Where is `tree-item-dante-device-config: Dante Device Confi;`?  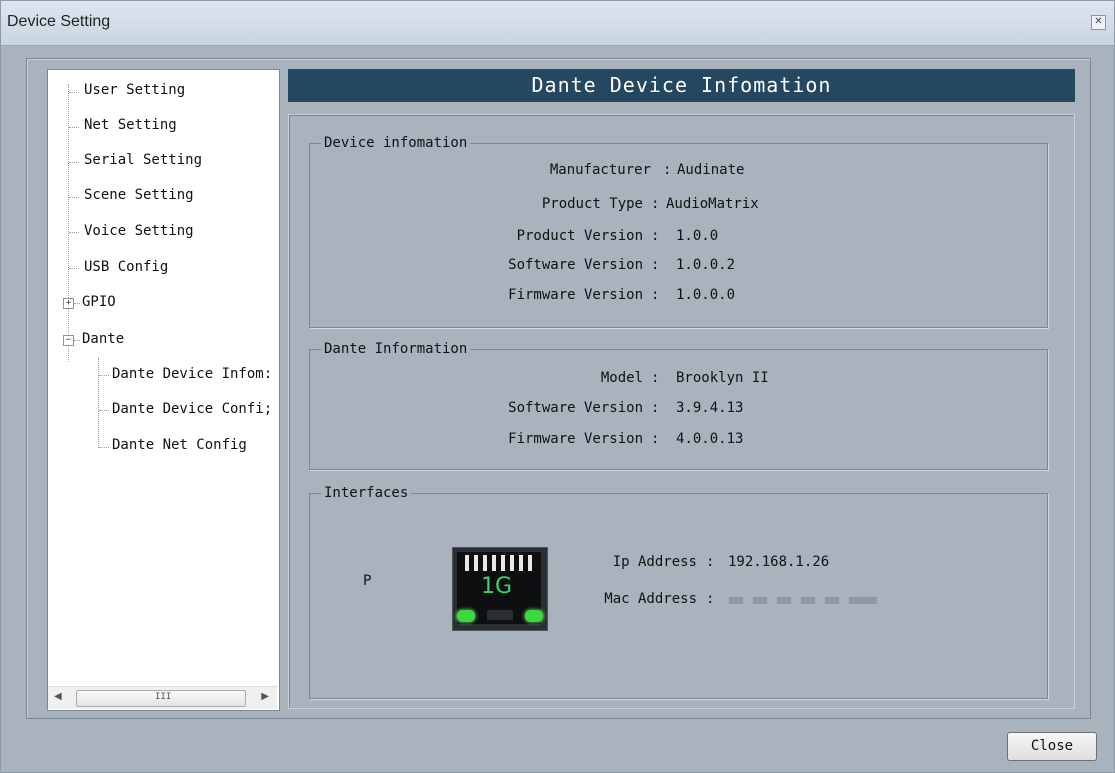 tree-item-dante-device-config: Dante Device Confi; is located at coordinates (192, 409).